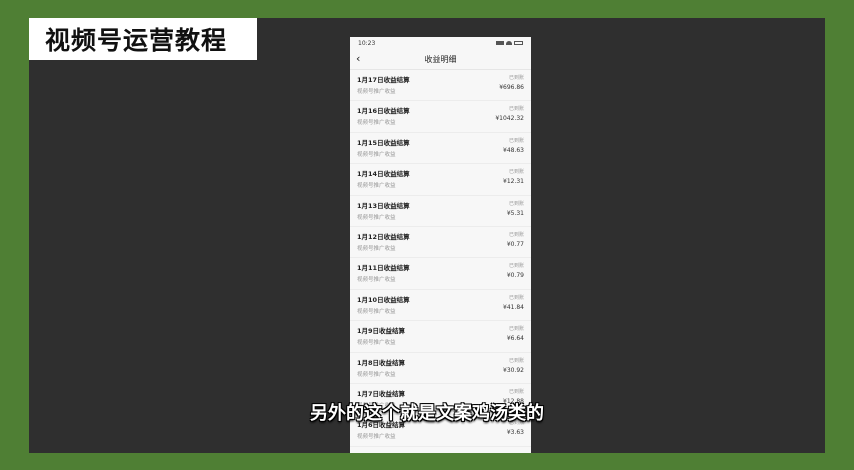 The width and height of the screenshot is (854, 470). What do you see at coordinates (383, 213) in the screenshot?
I see `row-left: 1月13日收益结算 视频号推广收益` at bounding box center [383, 213].